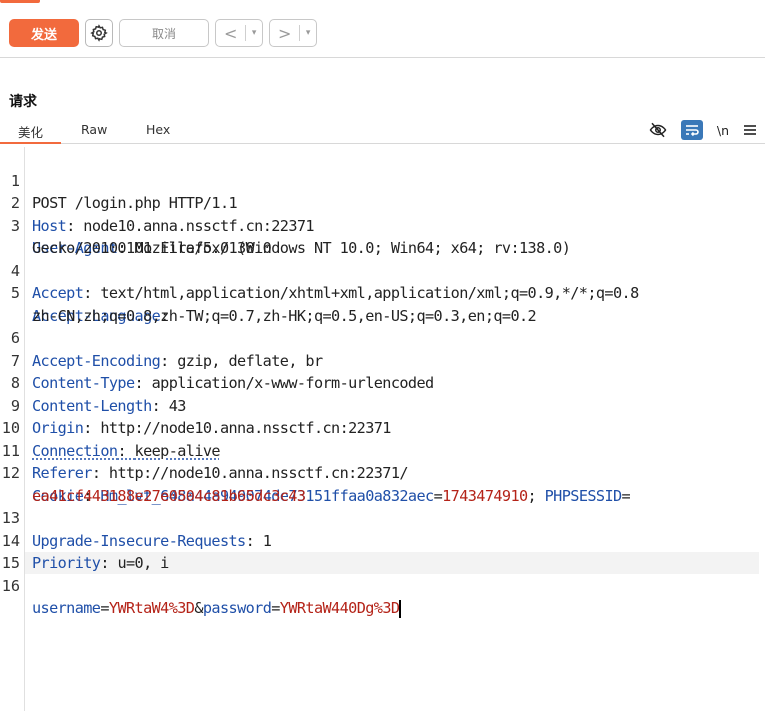 The image size is (765, 711). I want to click on cookie-key: PHPSESSID, so click(583, 495).